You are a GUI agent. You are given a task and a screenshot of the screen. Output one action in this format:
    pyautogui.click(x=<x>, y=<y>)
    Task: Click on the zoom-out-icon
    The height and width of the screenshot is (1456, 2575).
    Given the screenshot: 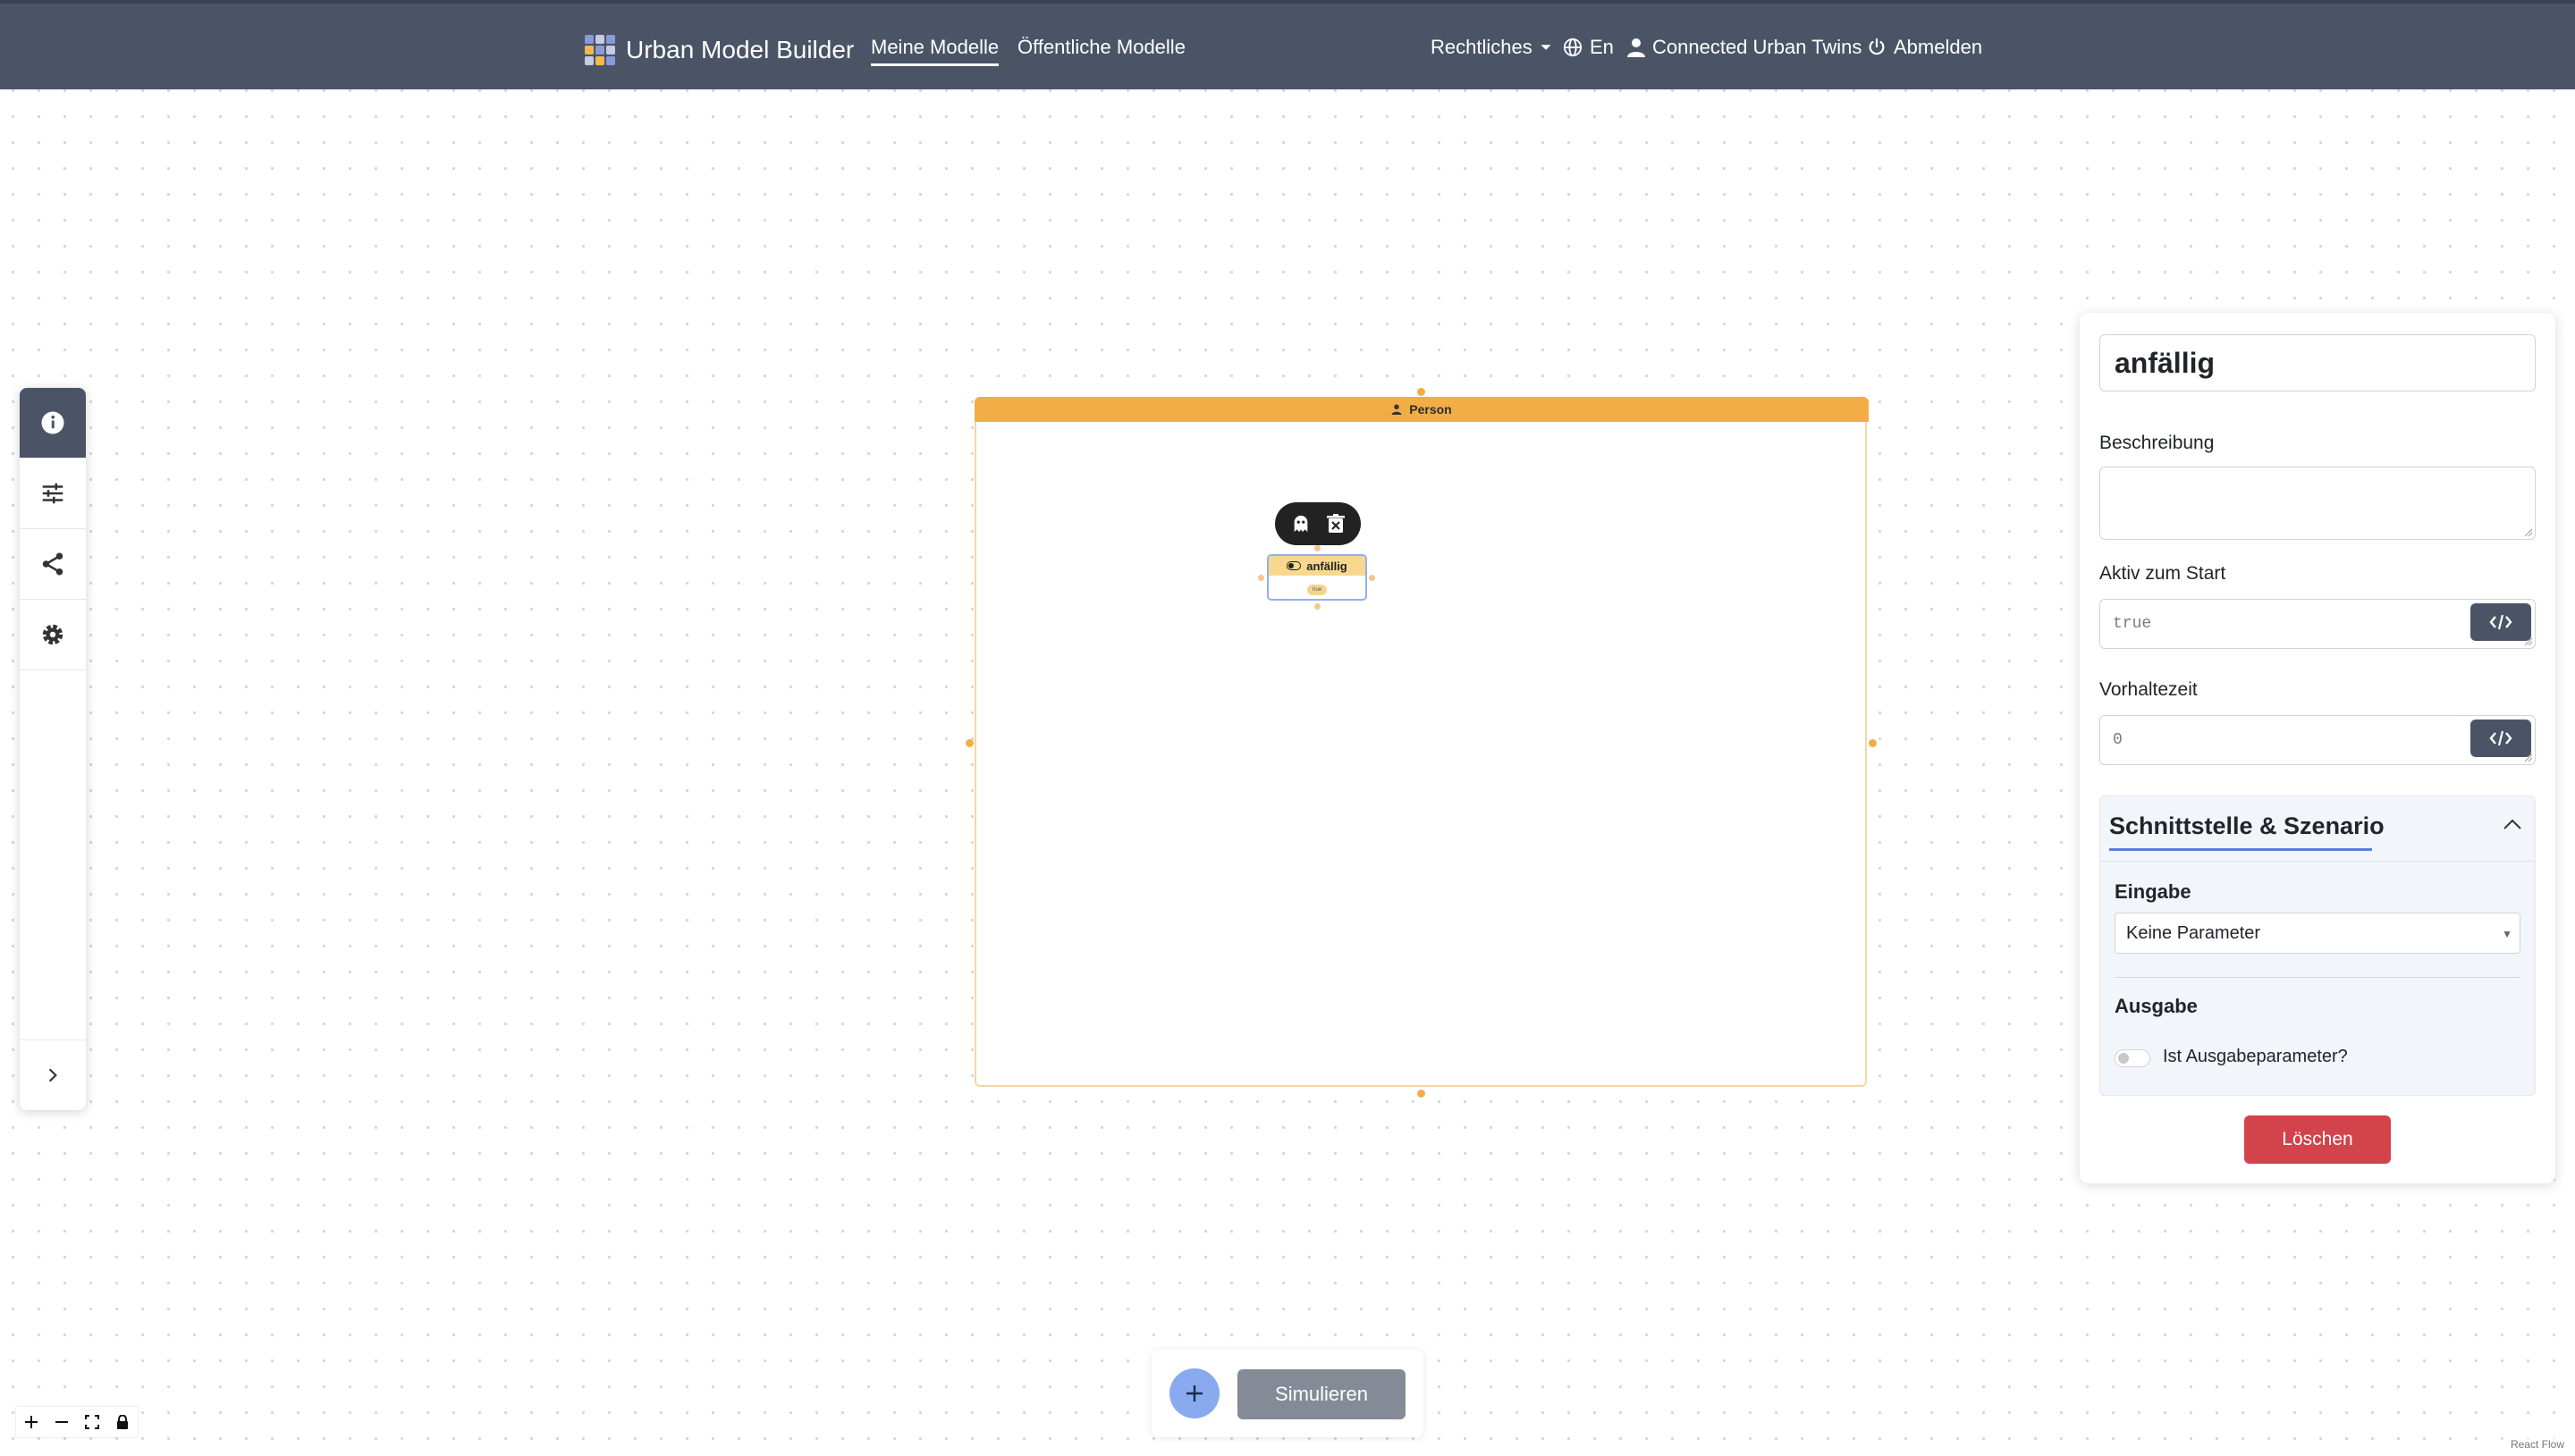 What is the action you would take?
    pyautogui.click(x=61, y=1422)
    